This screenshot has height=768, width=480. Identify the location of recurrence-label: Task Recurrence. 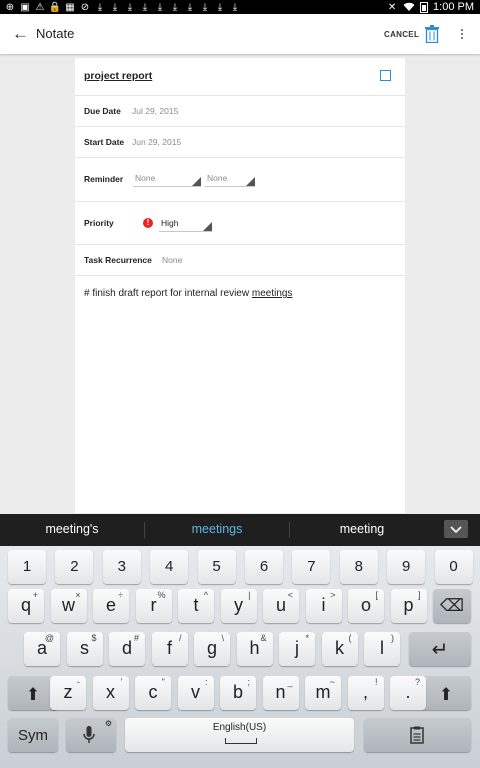
(118, 260).